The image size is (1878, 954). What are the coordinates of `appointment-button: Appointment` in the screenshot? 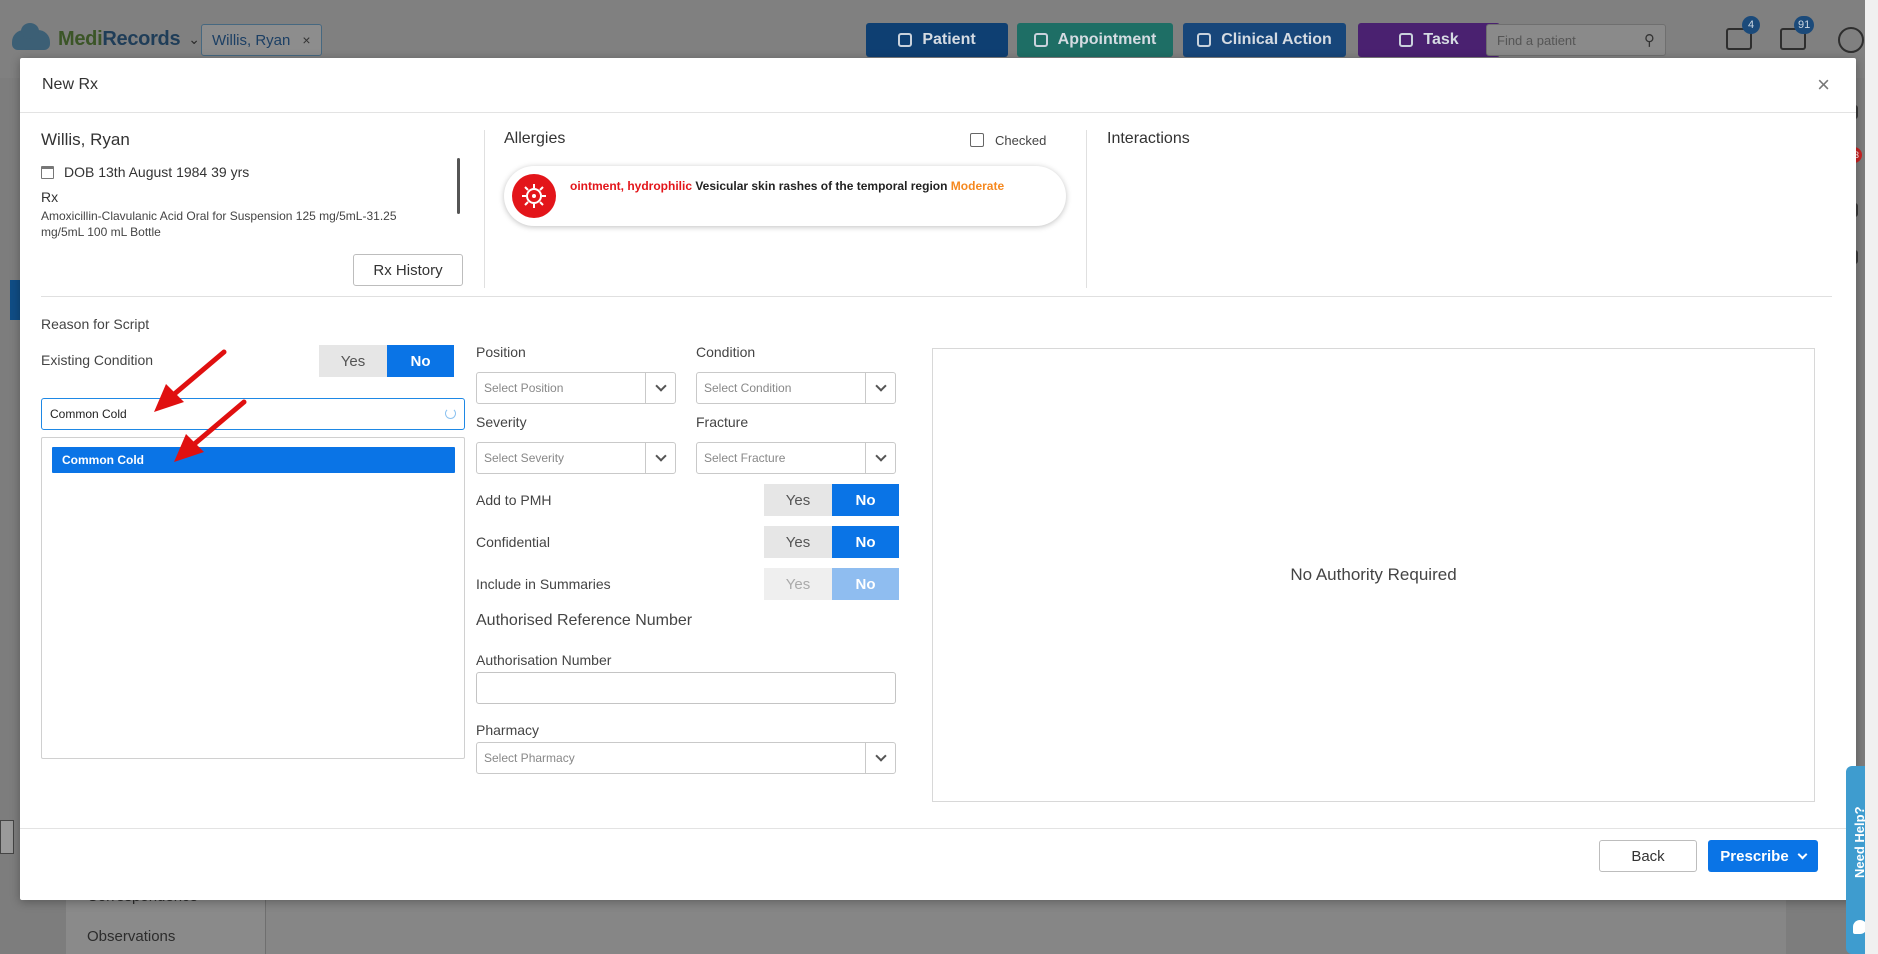 It's located at (1095, 40).